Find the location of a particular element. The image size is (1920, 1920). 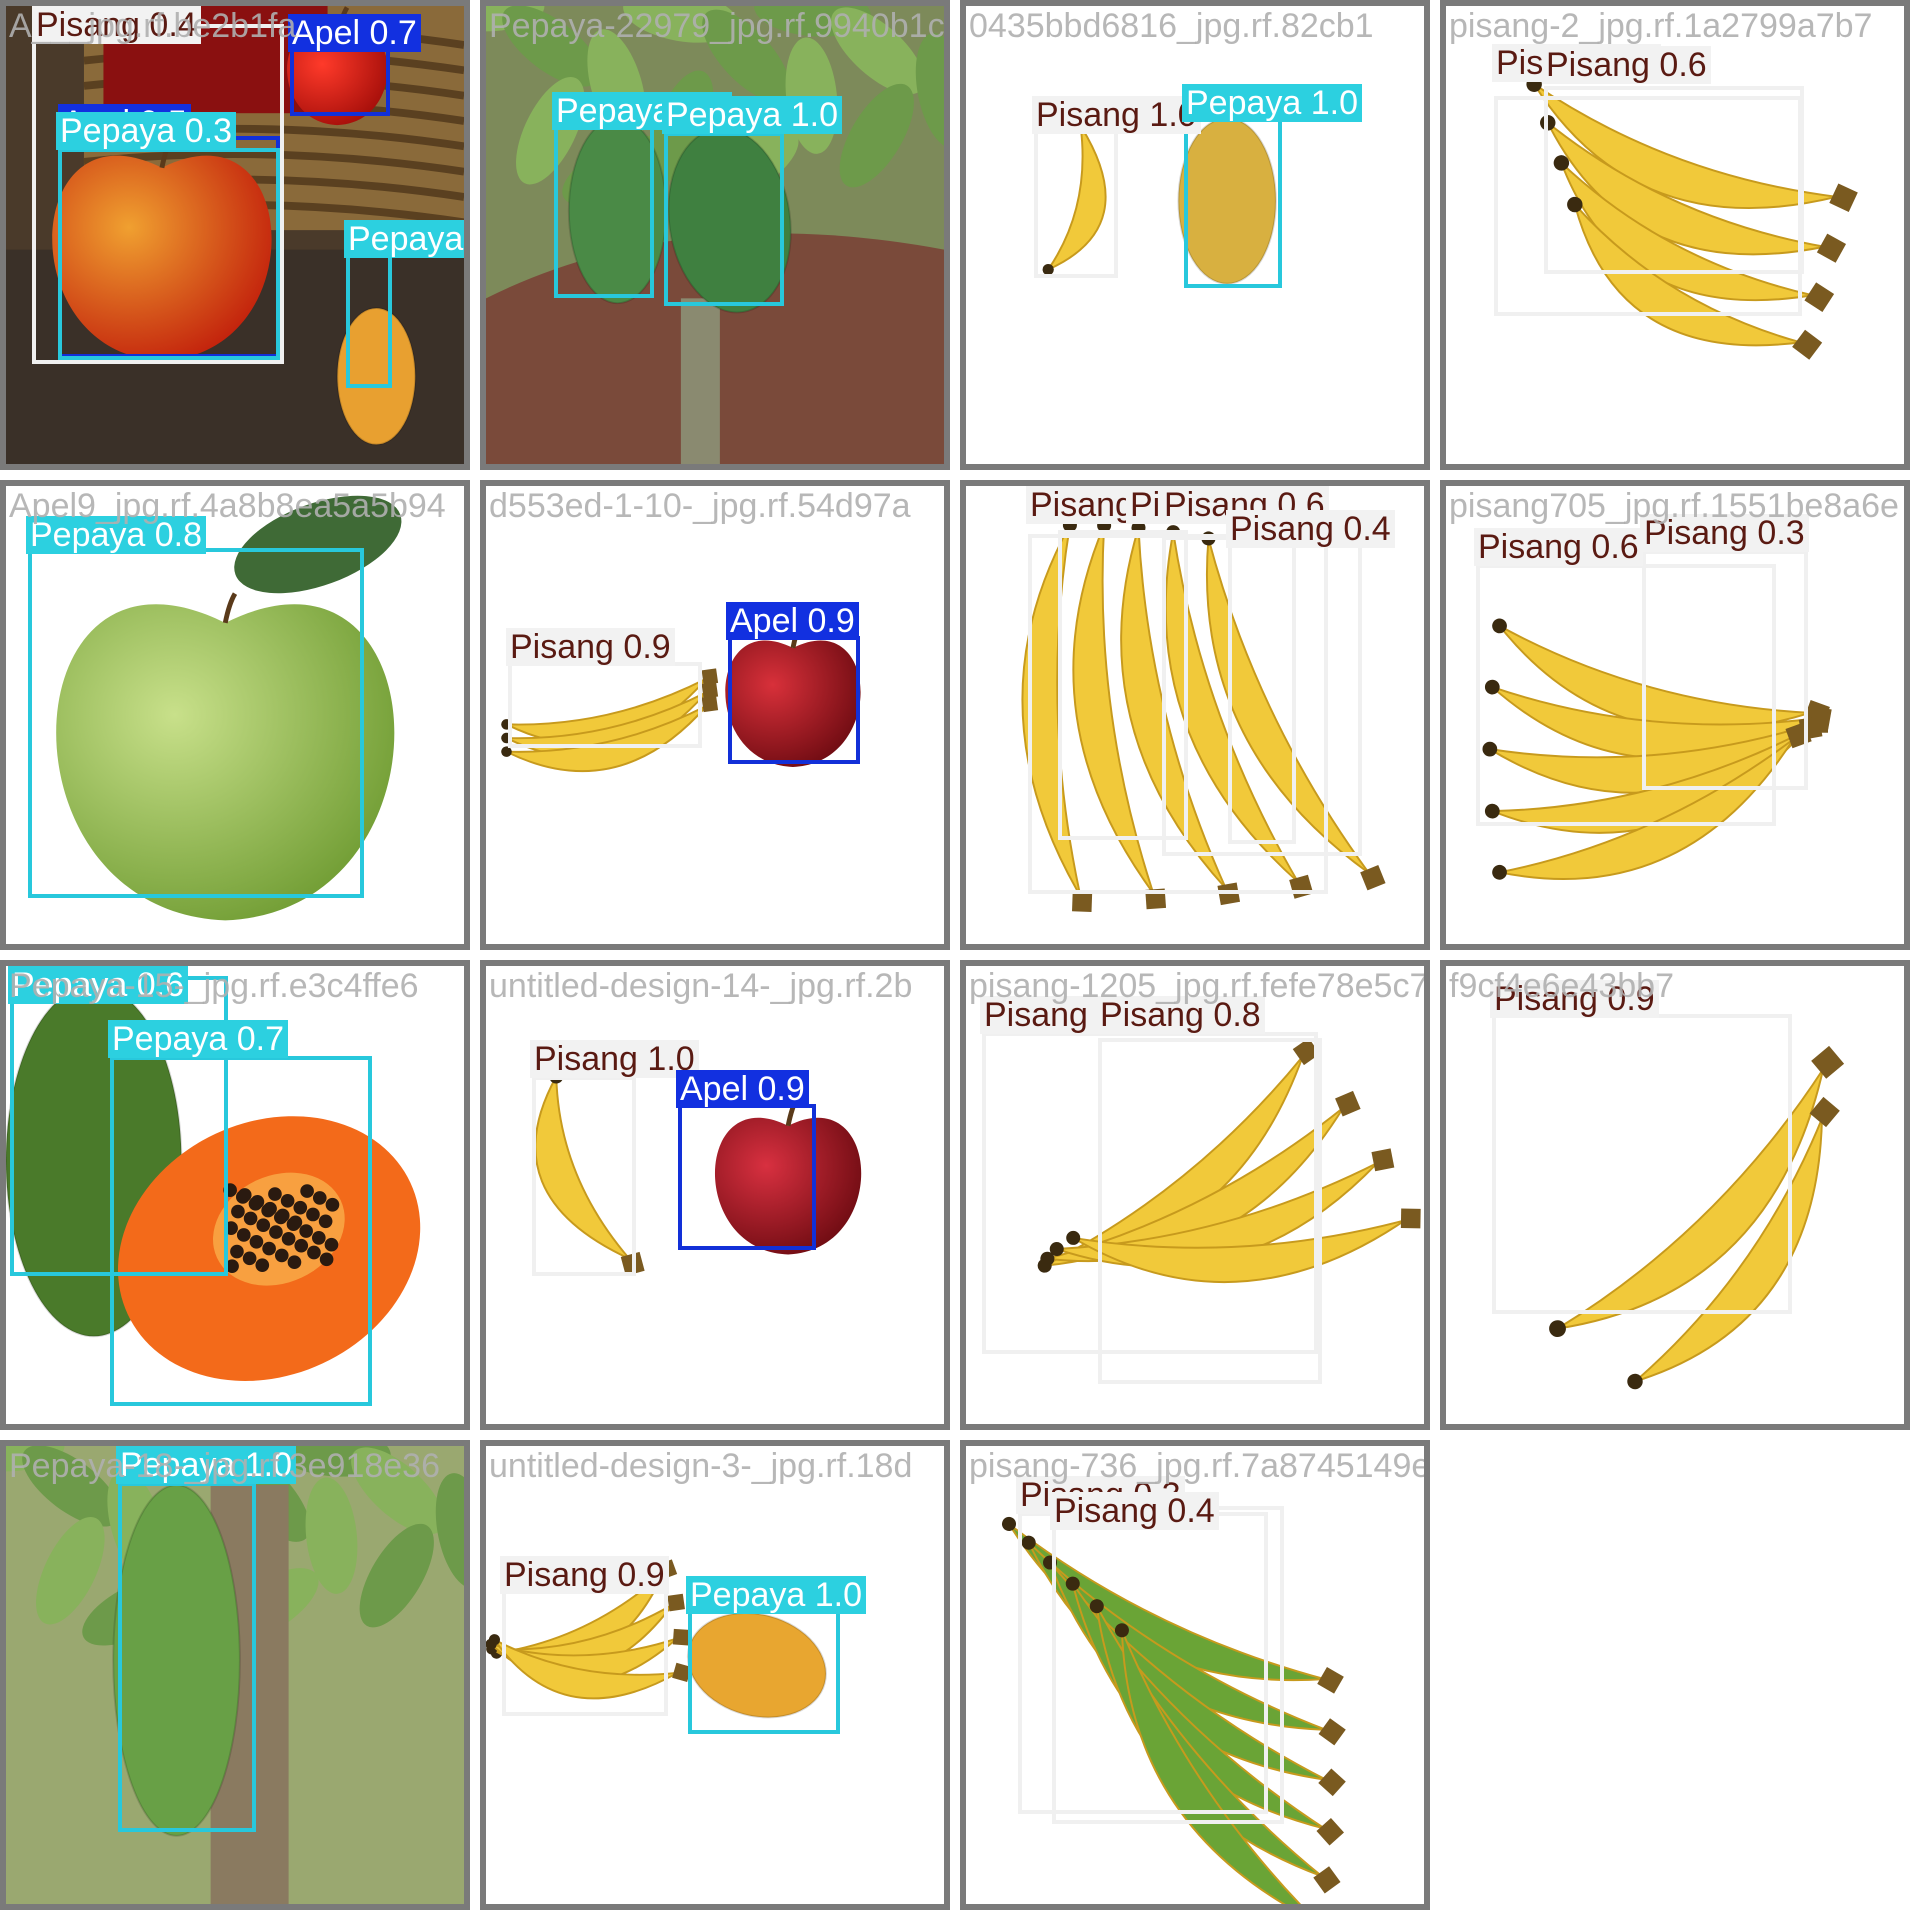

image-filename: A___jpg.rf.be2b1fa is located at coordinates (153, 26).